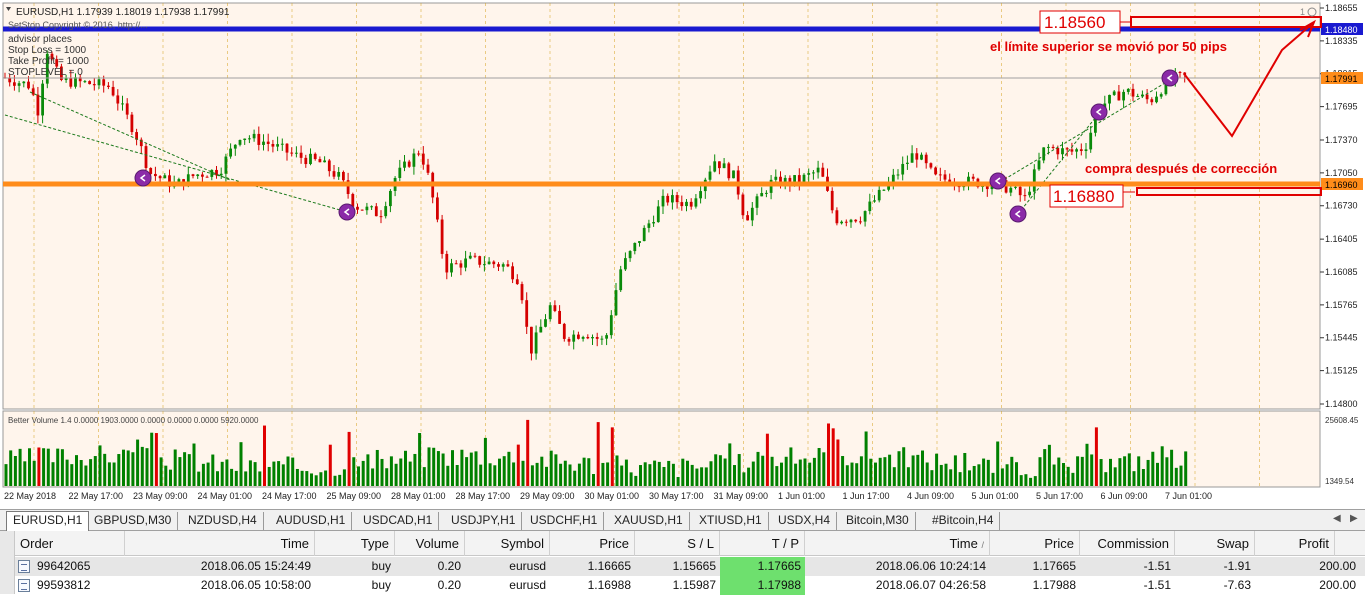  I want to click on tab-audusd-h1: AUDUSD,H1, so click(311, 521).